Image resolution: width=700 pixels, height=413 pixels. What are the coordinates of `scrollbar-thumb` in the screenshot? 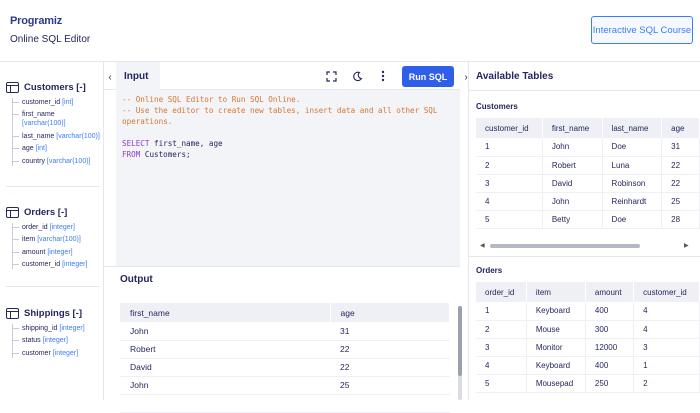 It's located at (565, 246).